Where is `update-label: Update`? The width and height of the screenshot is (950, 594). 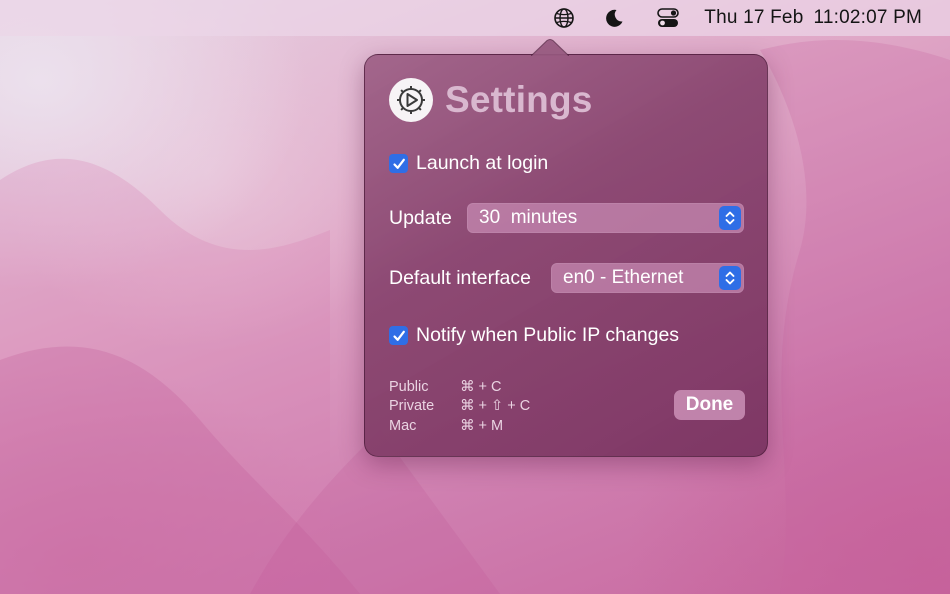 update-label: Update is located at coordinates (420, 218).